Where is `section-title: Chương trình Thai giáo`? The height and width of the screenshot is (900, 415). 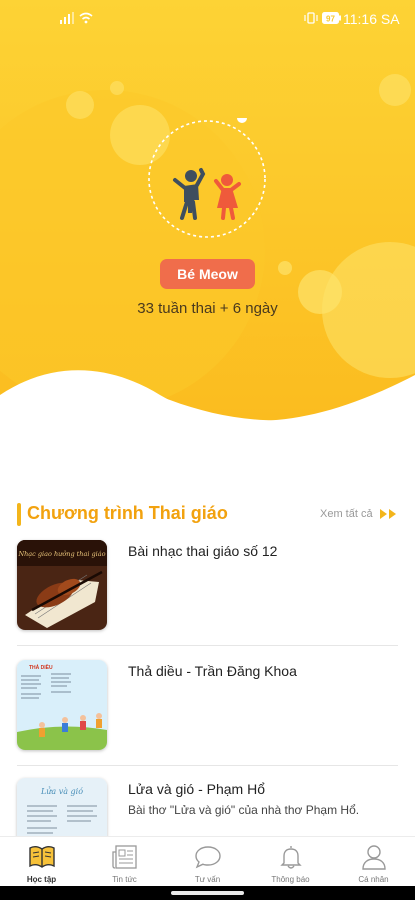 section-title: Chương trình Thai giáo is located at coordinates (127, 513).